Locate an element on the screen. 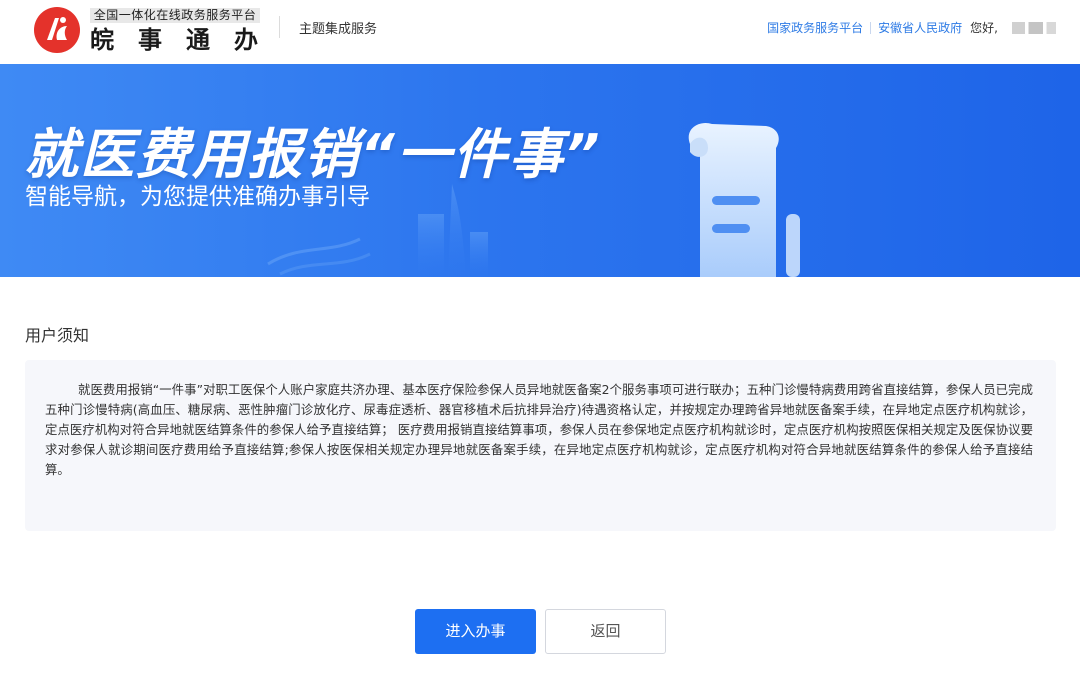 This screenshot has height=677, width=1080. user-name-masked is located at coordinates (1034, 27).